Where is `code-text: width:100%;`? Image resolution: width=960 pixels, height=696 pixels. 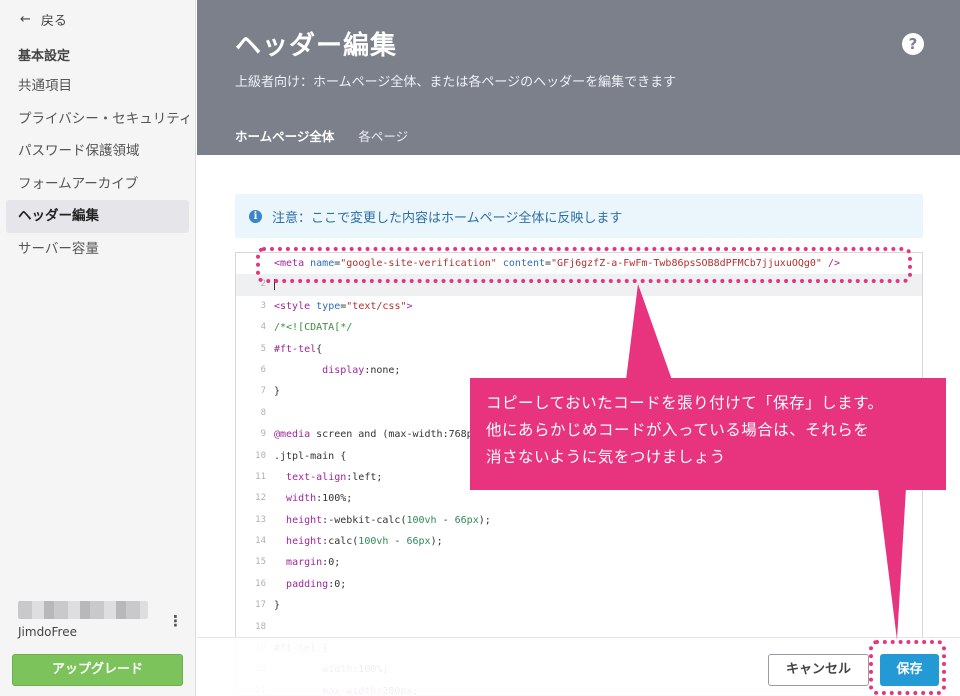
code-text: width:100%; is located at coordinates (319, 499).